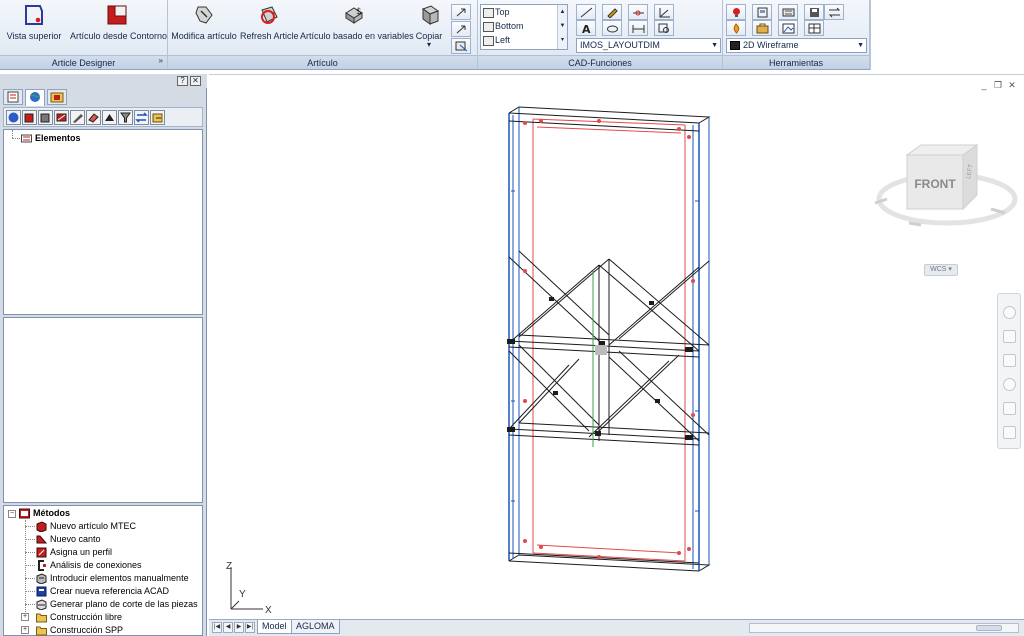 This screenshot has width=1024, height=636. I want to click on zoom-tool-button, so click(664, 28).